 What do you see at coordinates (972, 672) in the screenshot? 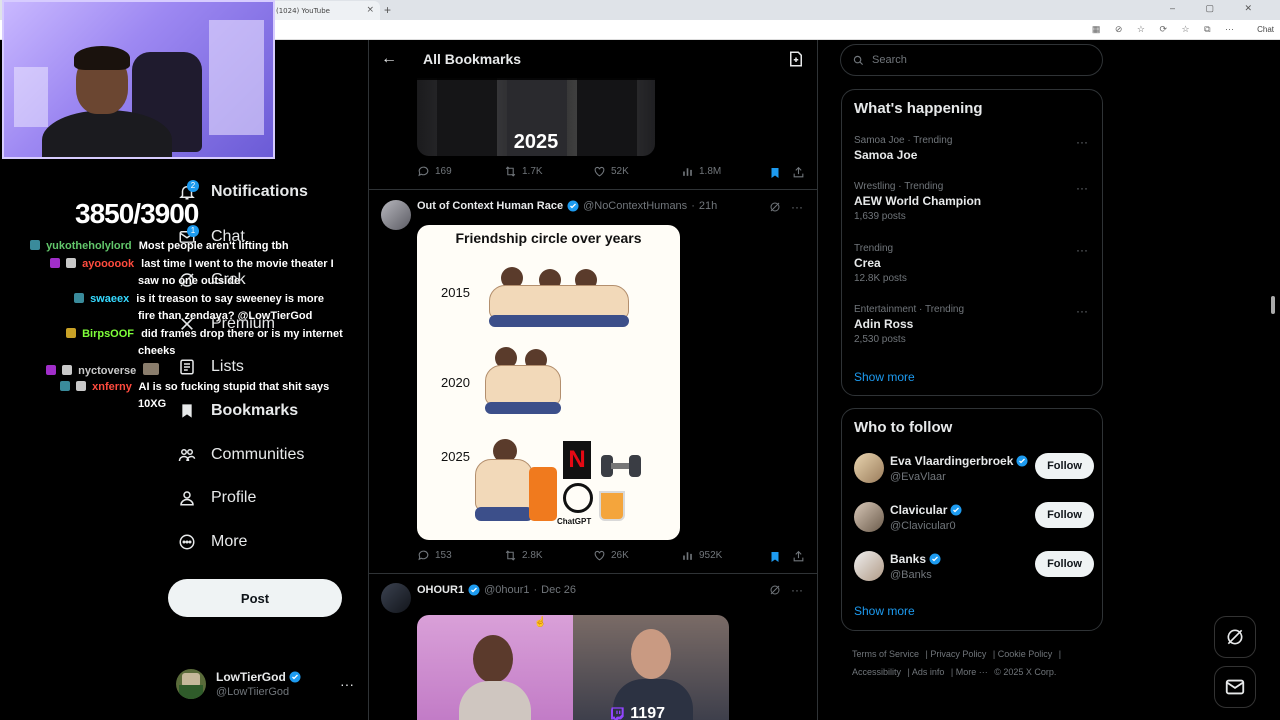
I see `footer-more-link: More ···` at bounding box center [972, 672].